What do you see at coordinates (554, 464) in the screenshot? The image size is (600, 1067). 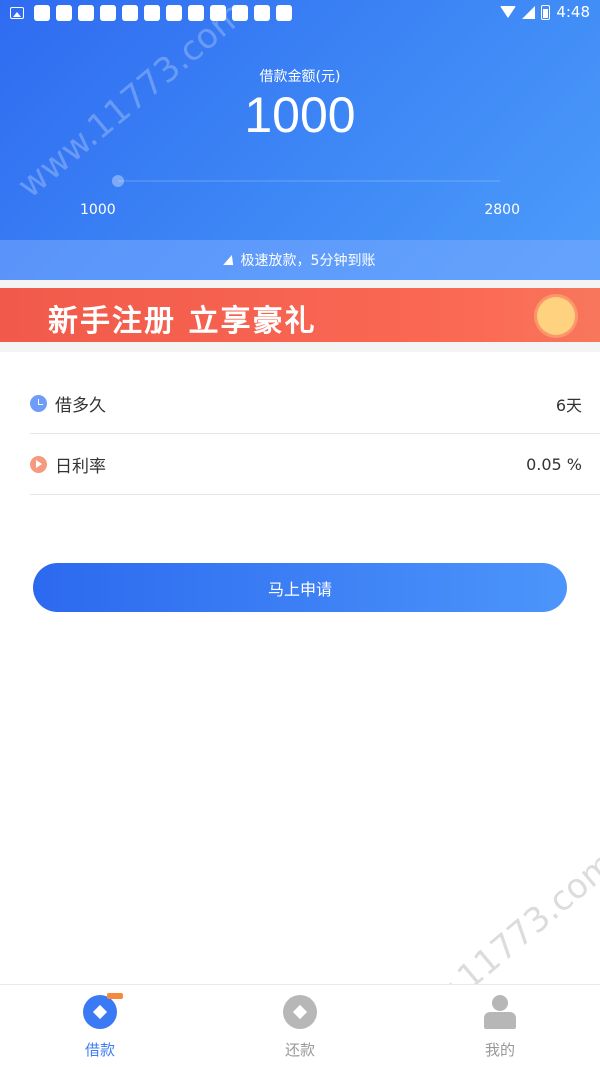 I see `daily-rate-value: 0.05 %` at bounding box center [554, 464].